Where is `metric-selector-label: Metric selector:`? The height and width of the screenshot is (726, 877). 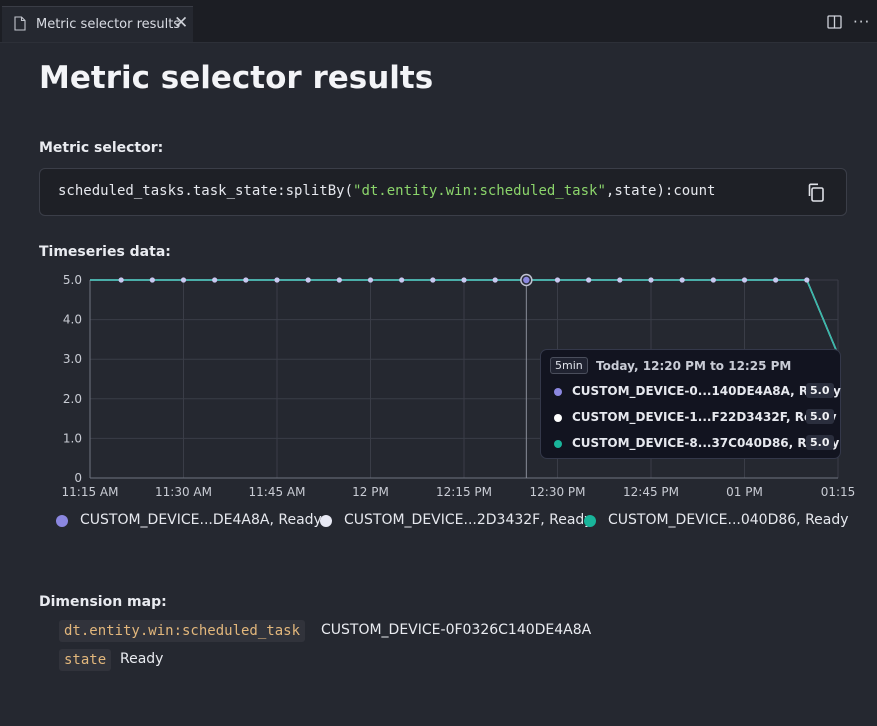
metric-selector-label: Metric selector: is located at coordinates (101, 148).